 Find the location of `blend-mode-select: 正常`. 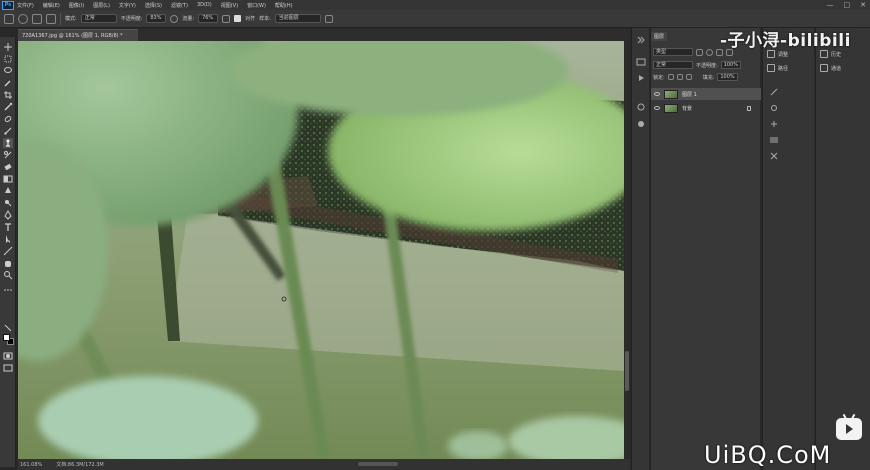

blend-mode-select: 正常 is located at coordinates (673, 65).